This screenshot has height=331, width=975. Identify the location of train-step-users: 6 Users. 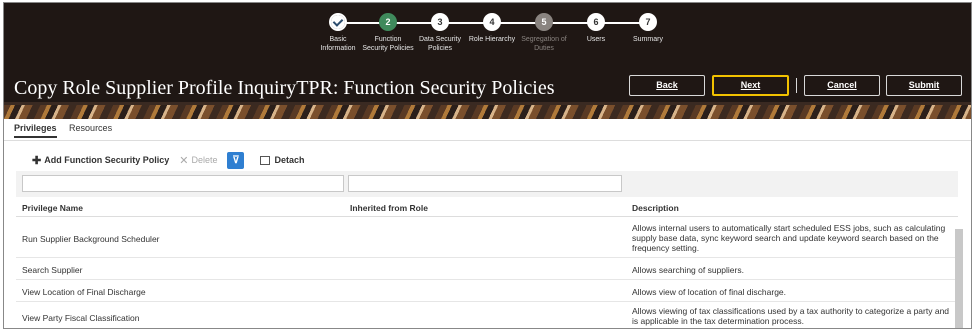
(596, 28).